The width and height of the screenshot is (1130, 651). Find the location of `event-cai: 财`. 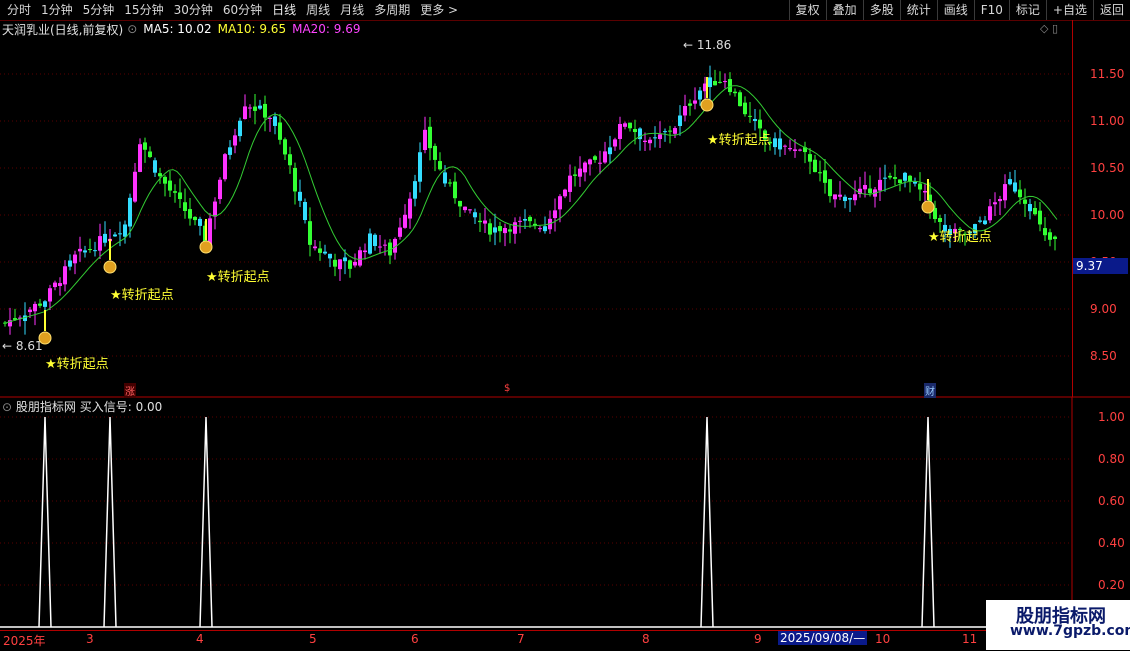

event-cai: 财 is located at coordinates (930, 390).